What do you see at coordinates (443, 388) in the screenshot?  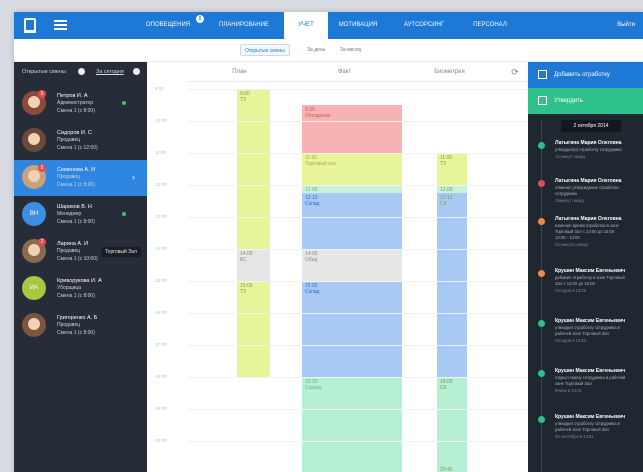 I see `event-label: СК` at bounding box center [443, 388].